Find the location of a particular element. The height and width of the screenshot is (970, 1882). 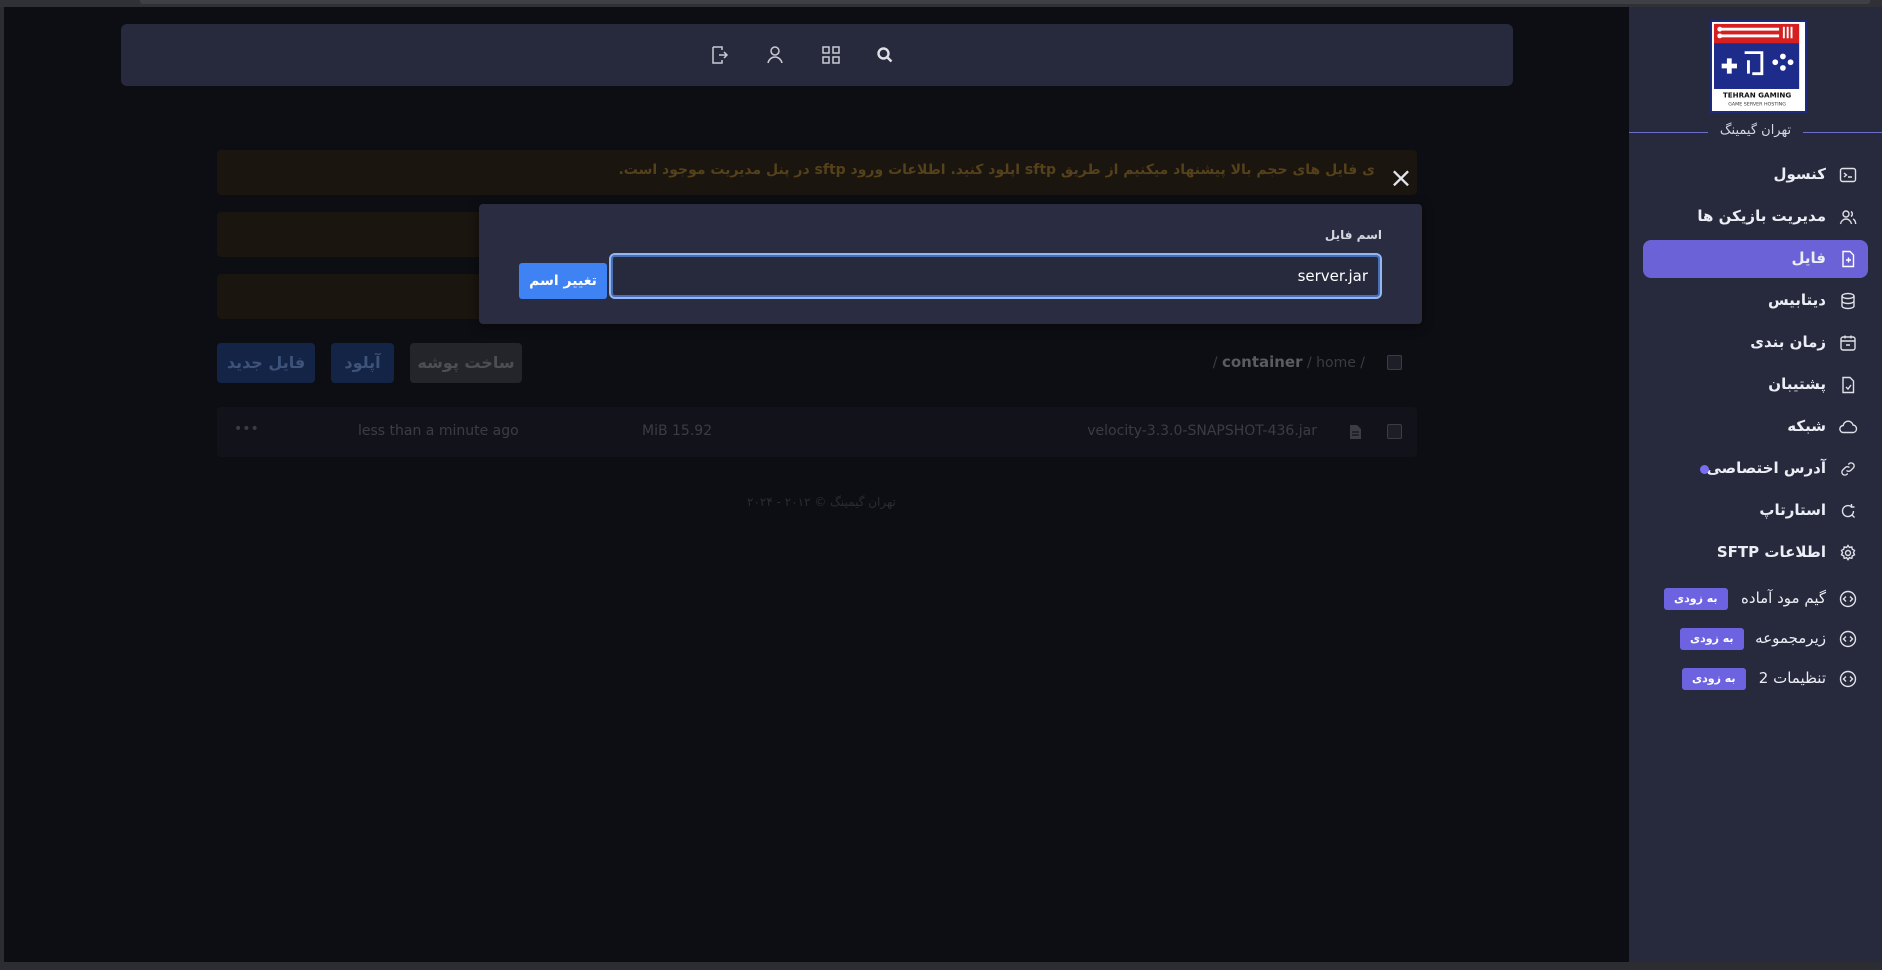

window-top-bar is located at coordinates (1005, 2).